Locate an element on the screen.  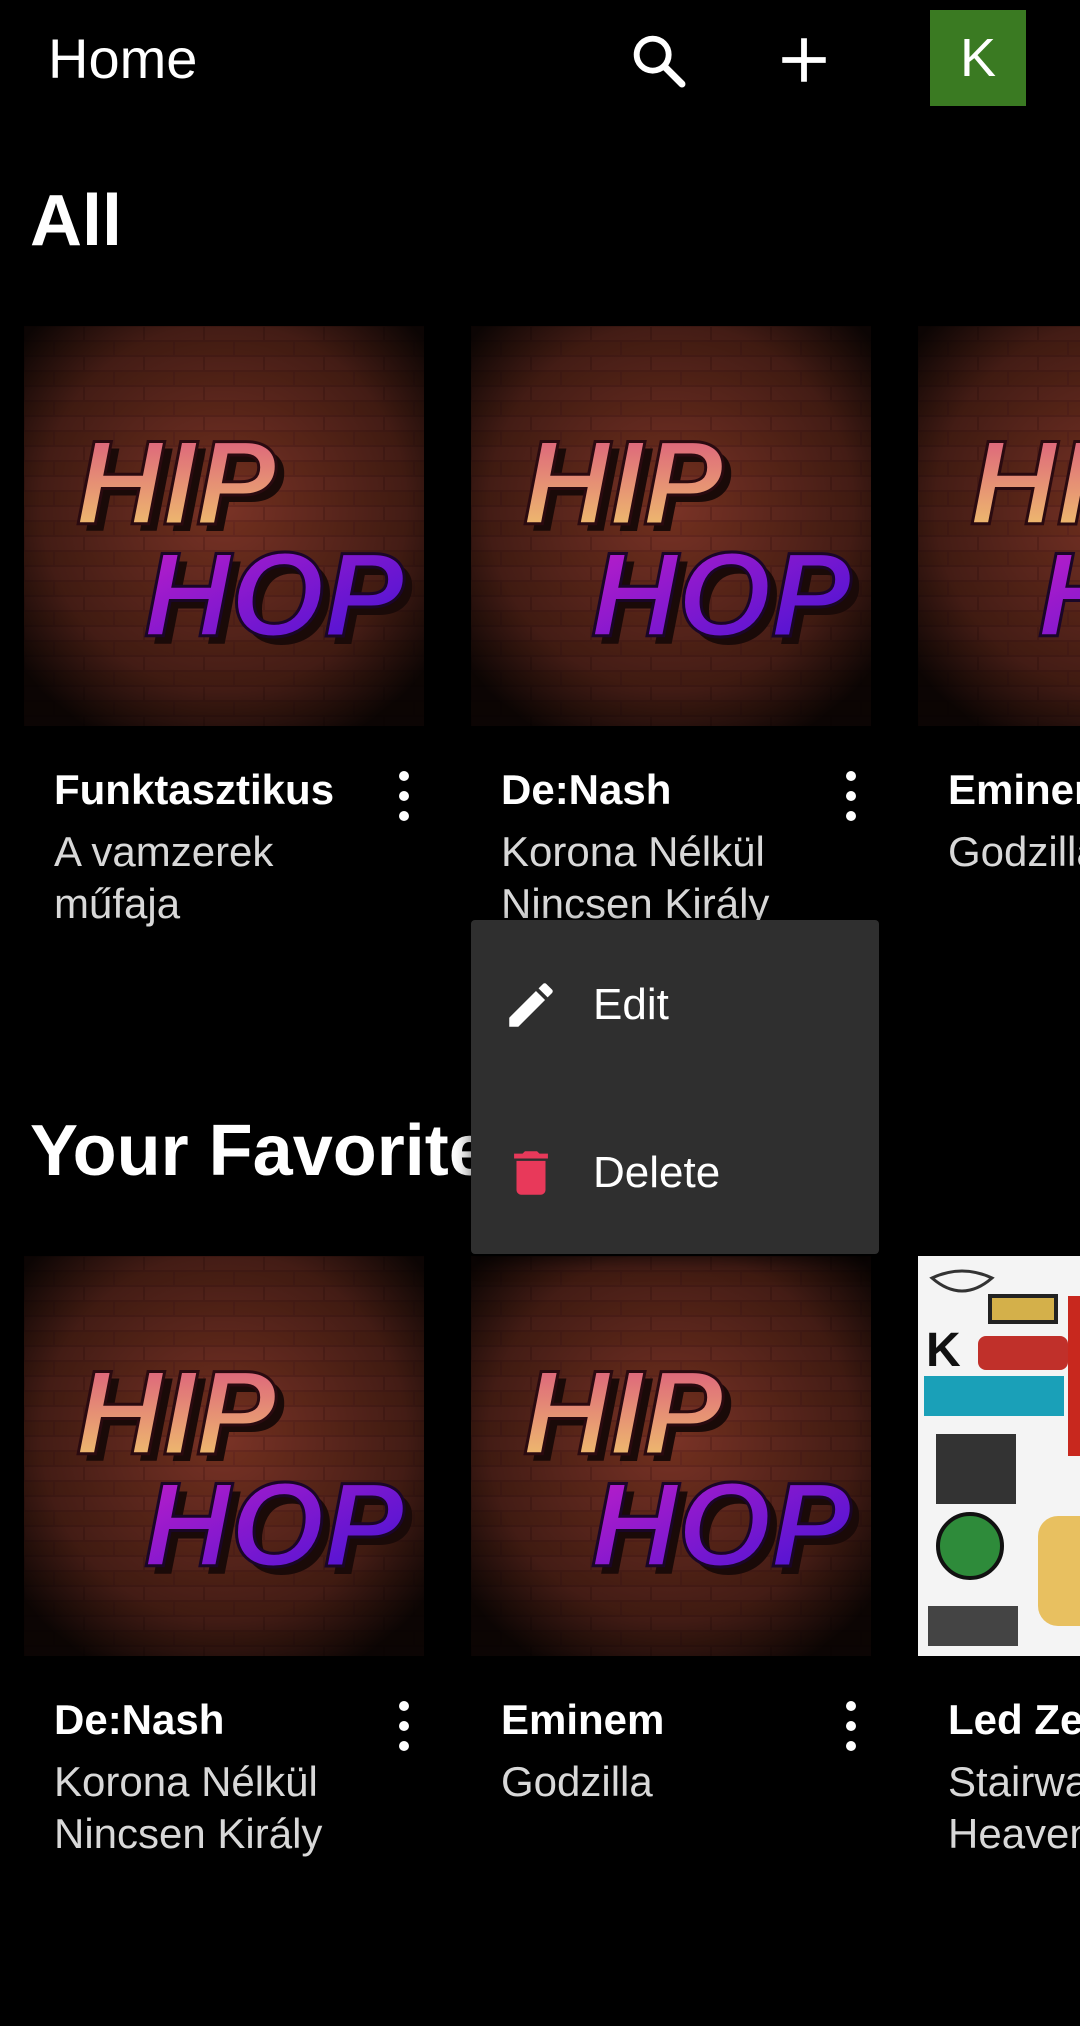
song-card: HIP HIP HOP HOP Eminem Godzilla is located at coordinates (671, 1576).